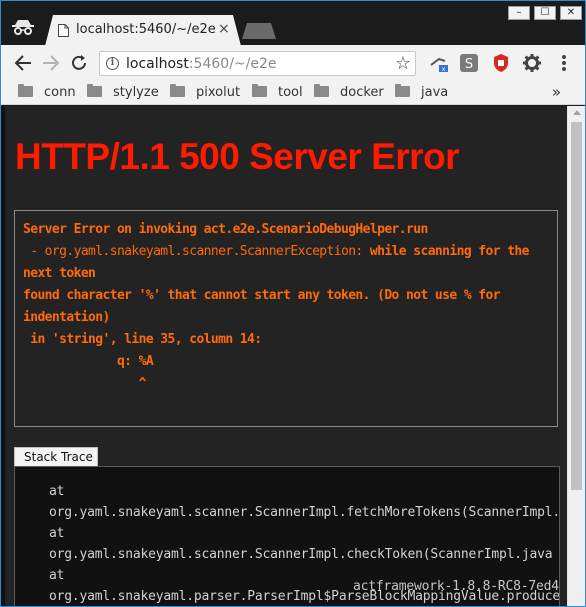 The width and height of the screenshot is (586, 607). Describe the element at coordinates (66, 317) in the screenshot. I see `error-line: indentation)` at that location.